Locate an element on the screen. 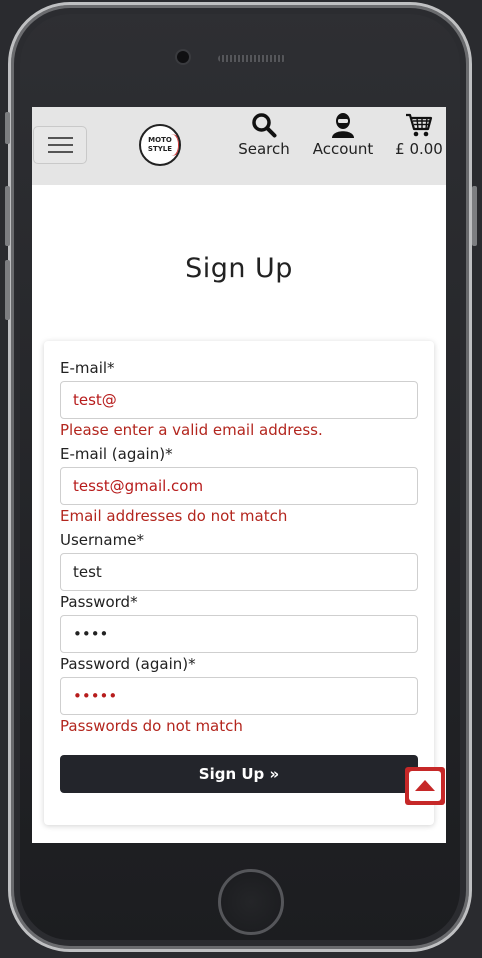  brand-logo: MOTO STYLE is located at coordinates (160, 145).